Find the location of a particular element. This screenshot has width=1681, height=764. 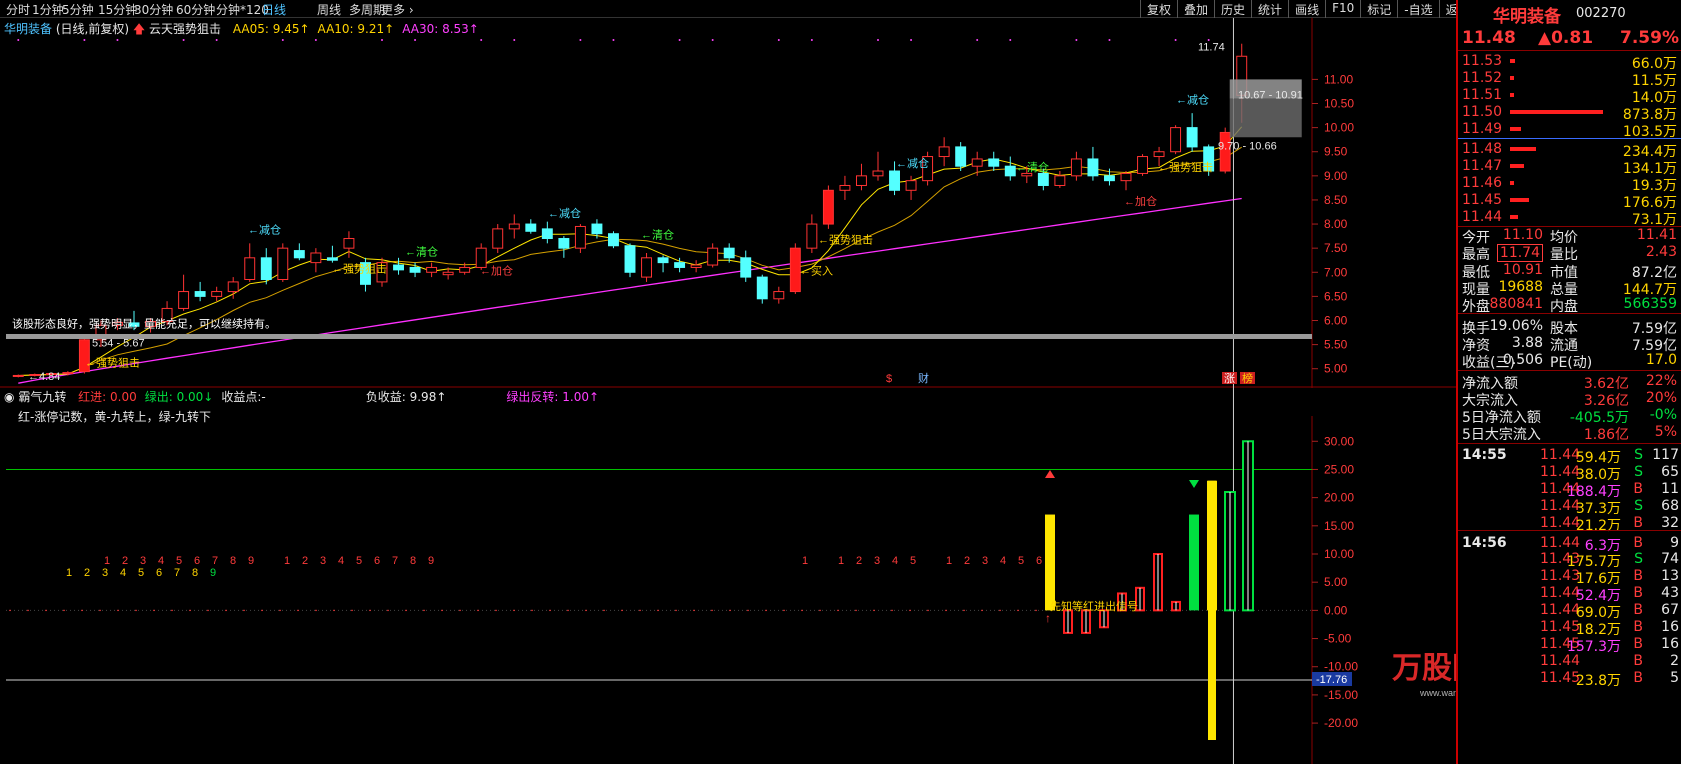

bid-price: 11.47 is located at coordinates (1482, 166).